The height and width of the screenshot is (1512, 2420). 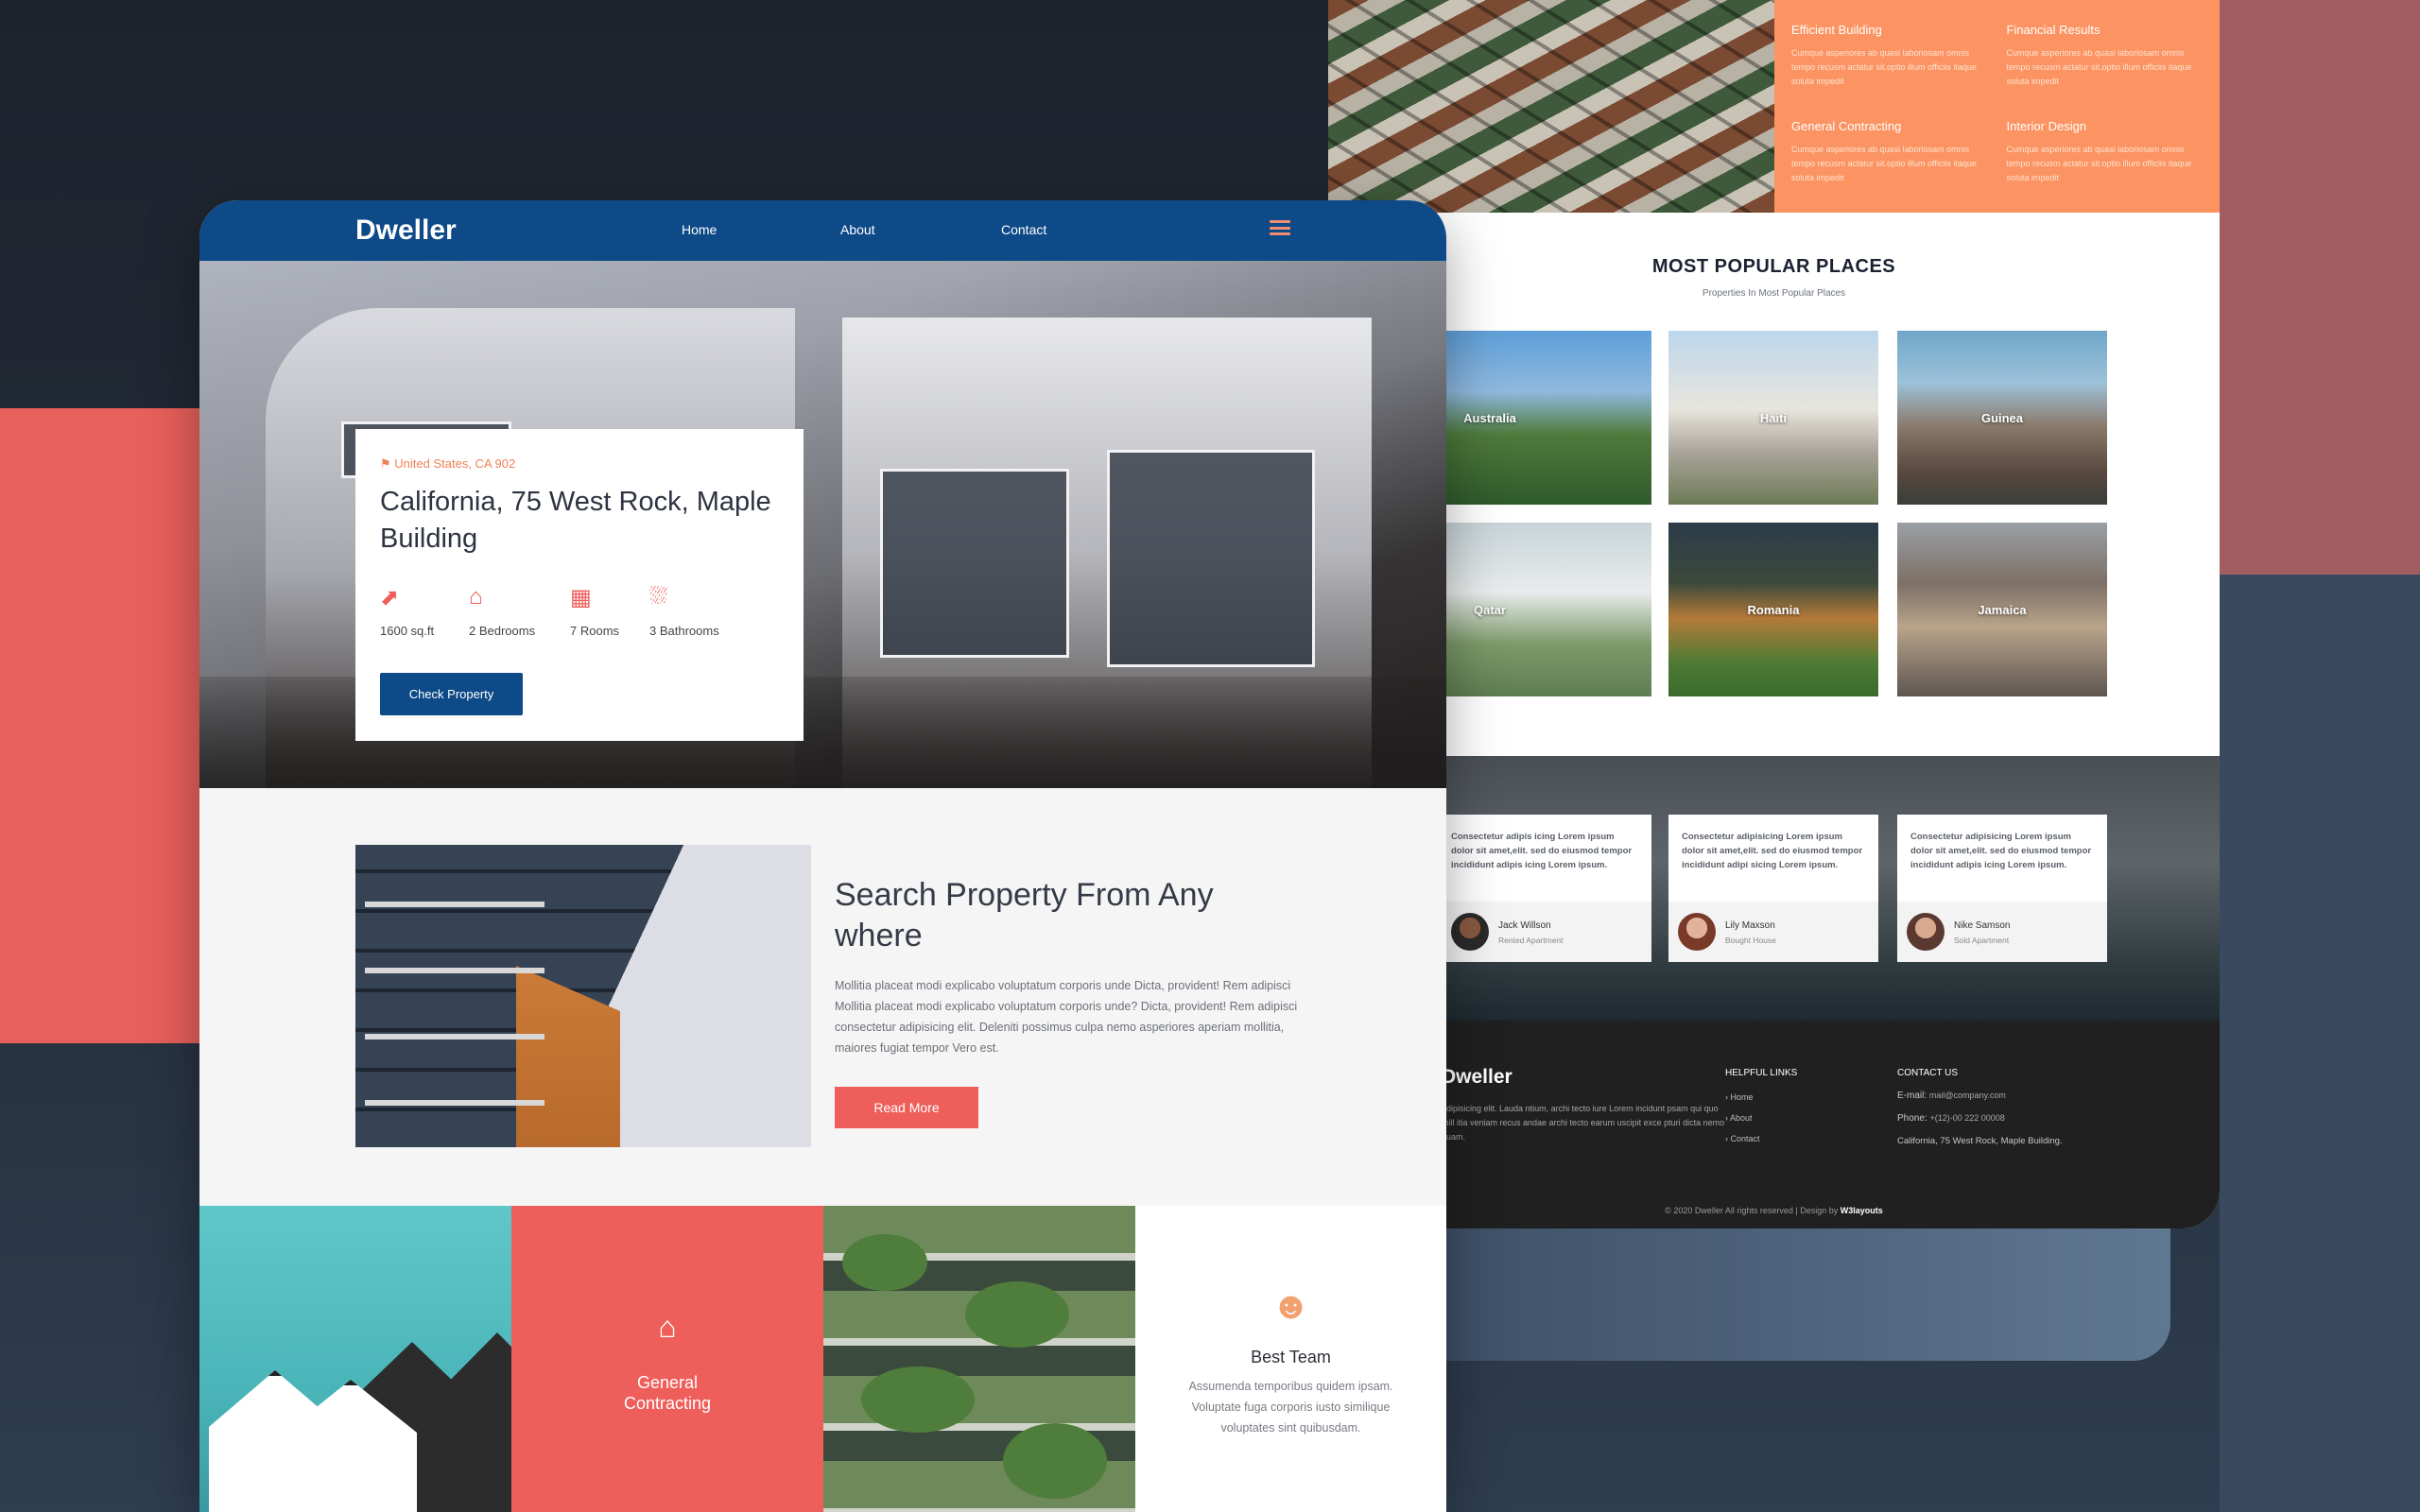 I want to click on contact-email: E-mail: mail@company.com, so click(x=1951, y=1096).